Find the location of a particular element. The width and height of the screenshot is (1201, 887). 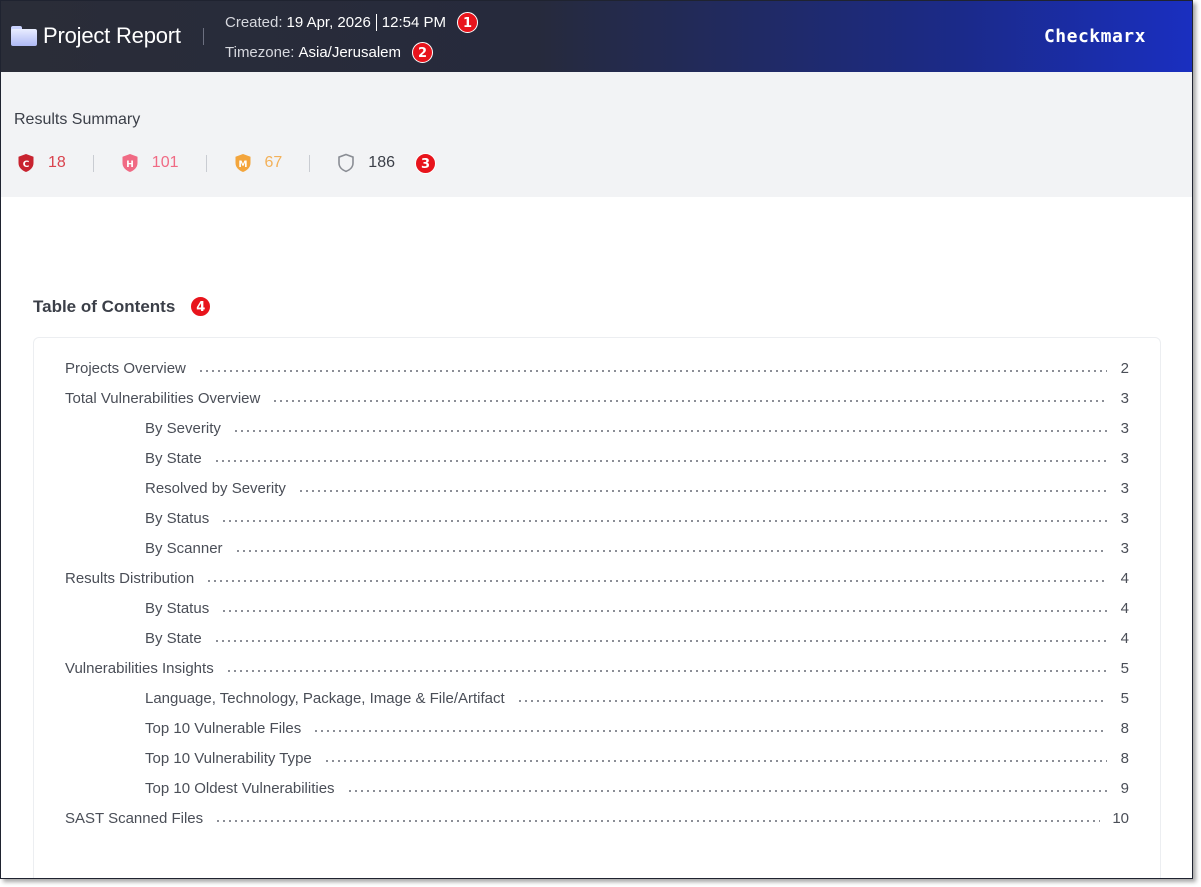

toc-entry: Vulnerabilities Insights 5 is located at coordinates (597, 668).